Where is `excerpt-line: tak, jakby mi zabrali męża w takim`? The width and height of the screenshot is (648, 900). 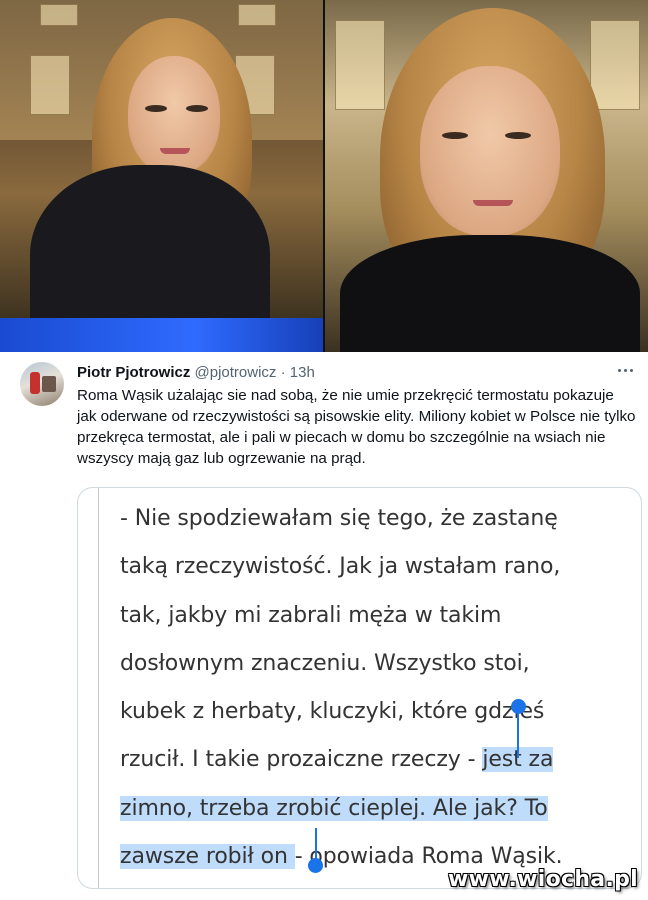
excerpt-line: tak, jakby mi zabrali męża w takim is located at coordinates (311, 615).